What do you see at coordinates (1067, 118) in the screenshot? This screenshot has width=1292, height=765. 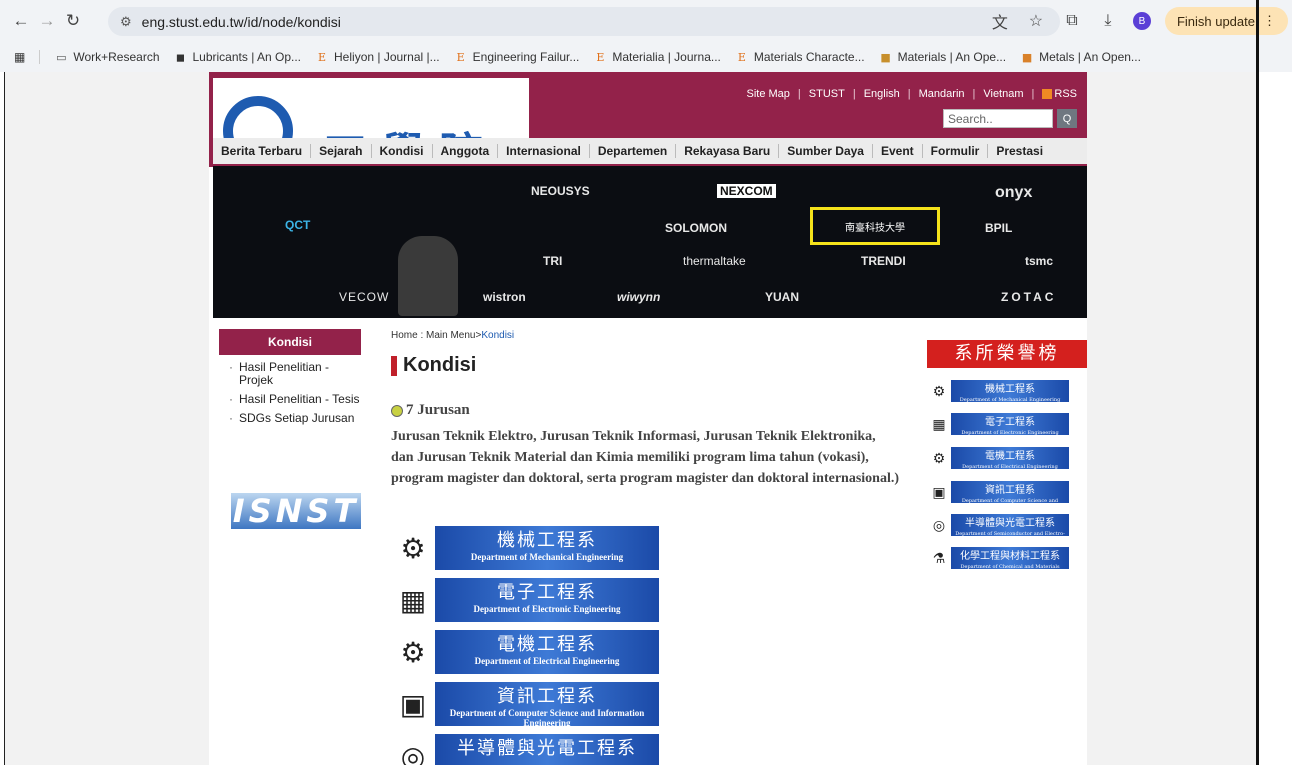 I see `search-button: Q` at bounding box center [1067, 118].